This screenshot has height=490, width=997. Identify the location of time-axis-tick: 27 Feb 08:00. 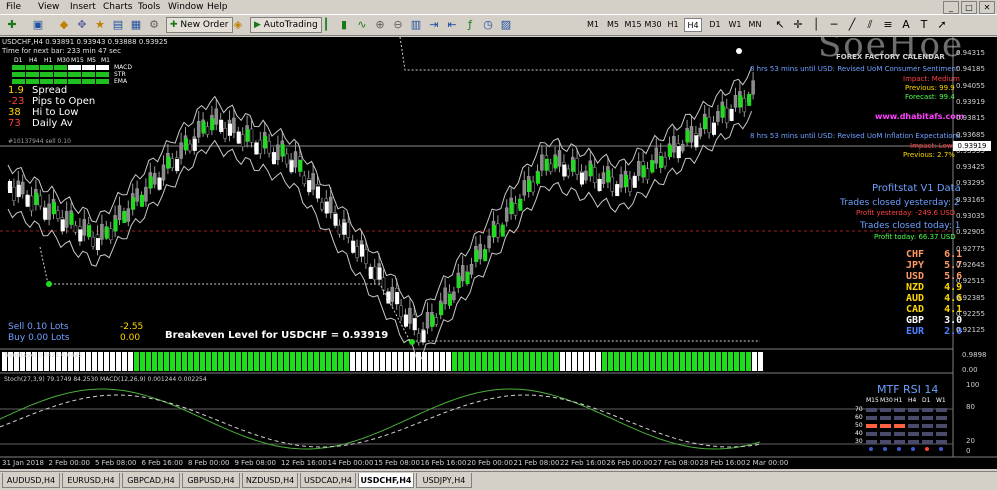
(676, 463).